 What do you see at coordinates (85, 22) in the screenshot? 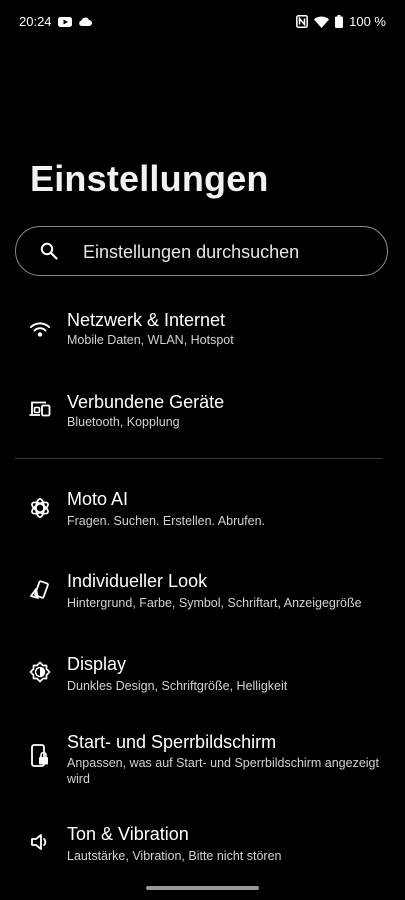
I see `cloud-icon` at bounding box center [85, 22].